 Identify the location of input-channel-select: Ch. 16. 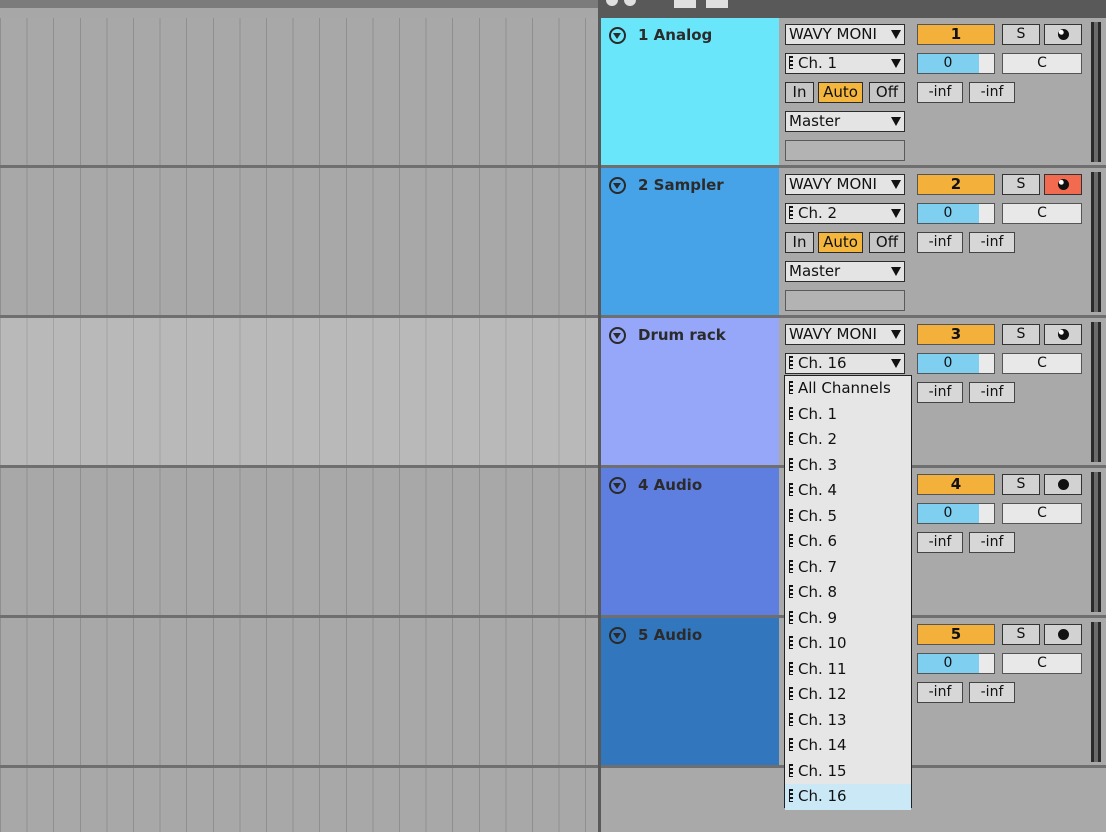
(845, 363).